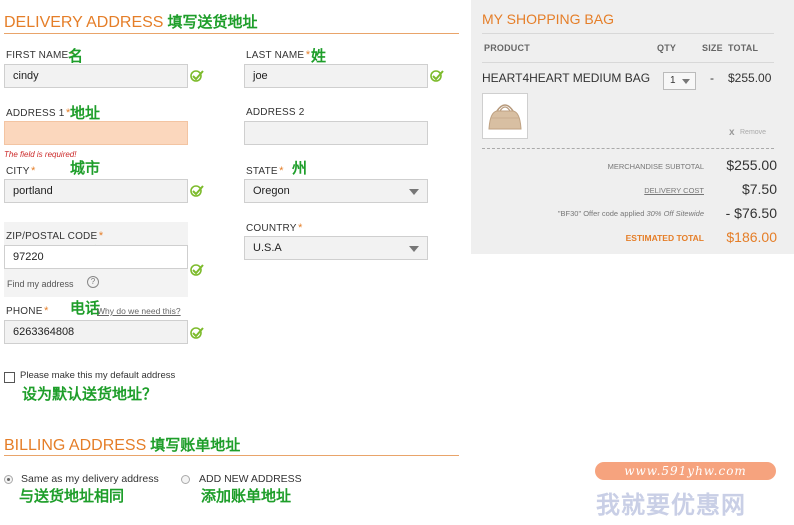  What do you see at coordinates (231, 33) in the screenshot?
I see `delivery-heading-divider` at bounding box center [231, 33].